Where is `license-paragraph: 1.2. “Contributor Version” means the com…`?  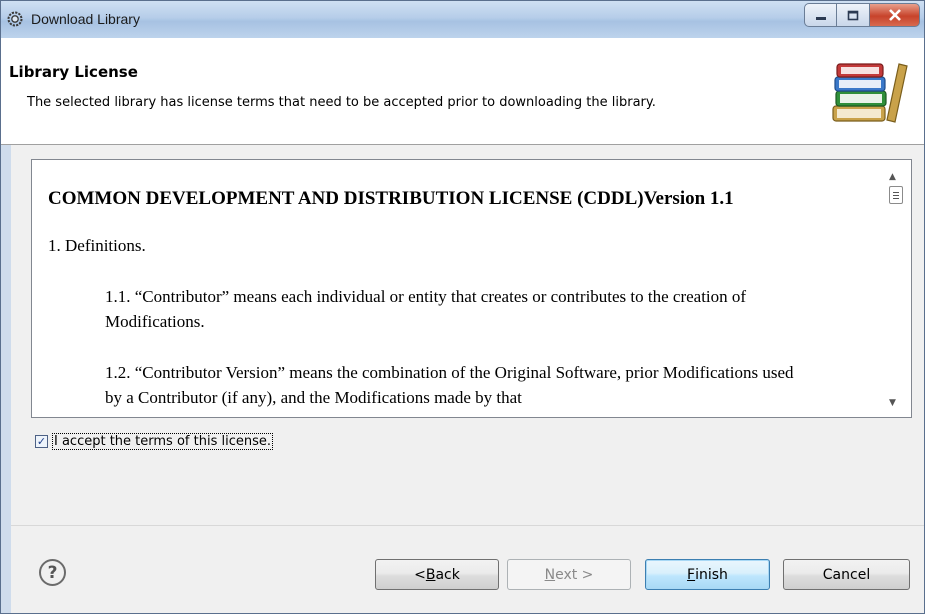
license-paragraph: 1.2. “Contributor Version” means the com… is located at coordinates (449, 385).